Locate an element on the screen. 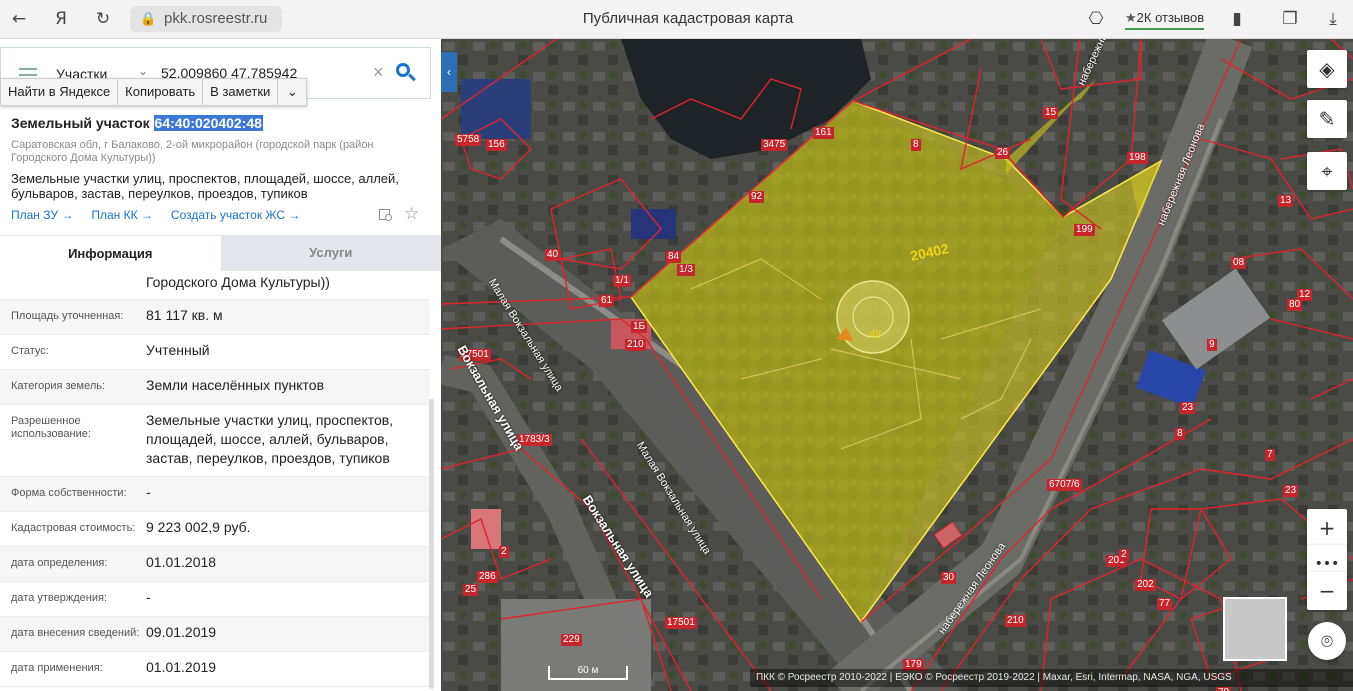 This screenshot has height=691, width=1353. map-parcel-label: 9 is located at coordinates (1212, 345).